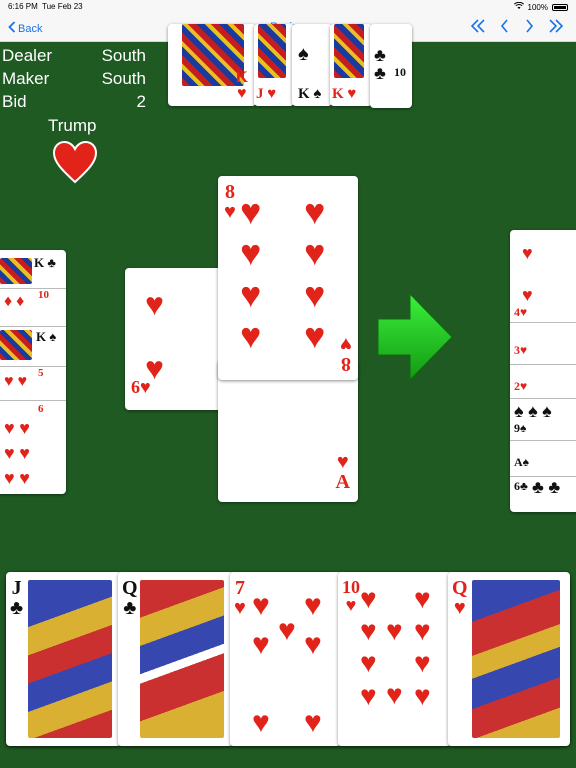  What do you see at coordinates (230, 202) in the screenshot?
I see `eight-hearts-index-top: 8 ♥` at bounding box center [230, 202].